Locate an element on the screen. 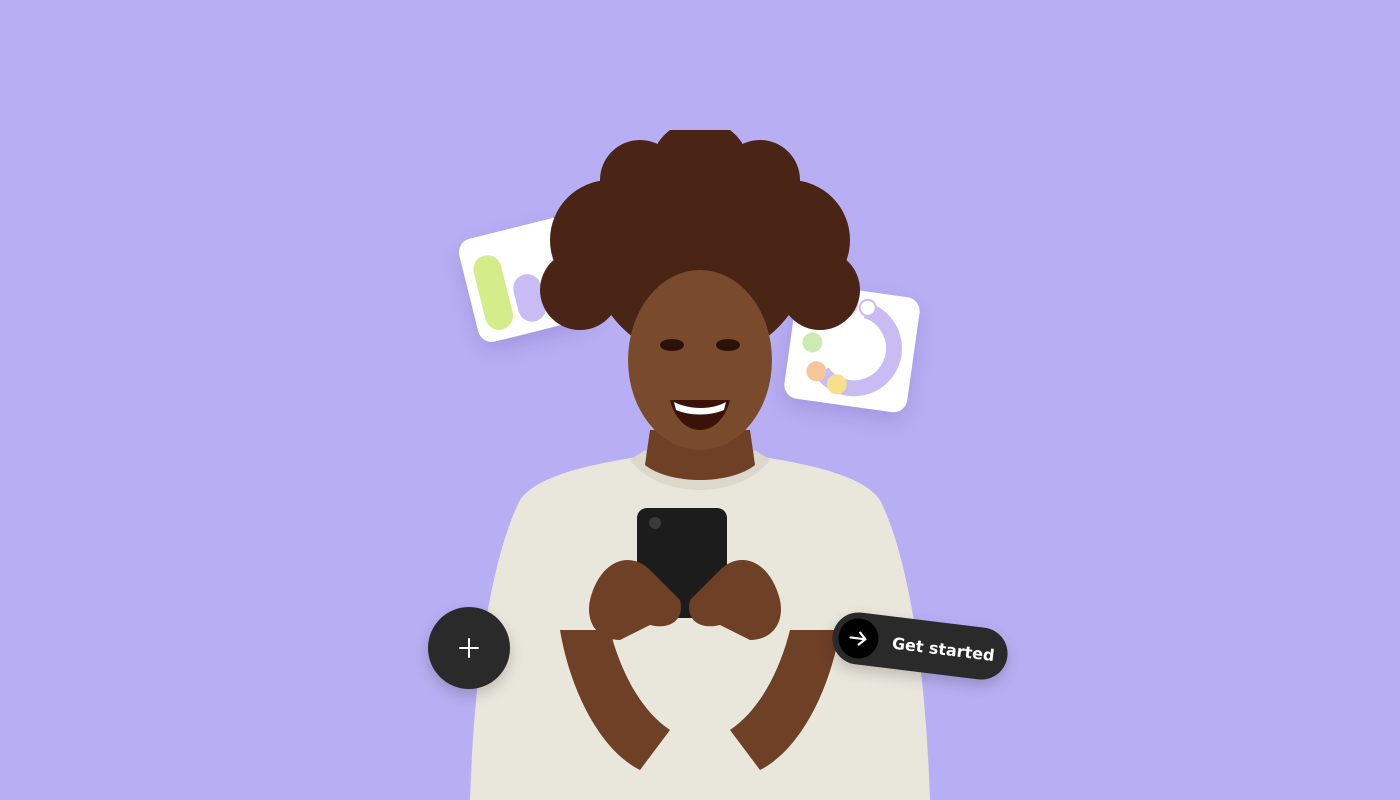 This screenshot has height=800, width=1400. arrow-right-icon is located at coordinates (858, 638).